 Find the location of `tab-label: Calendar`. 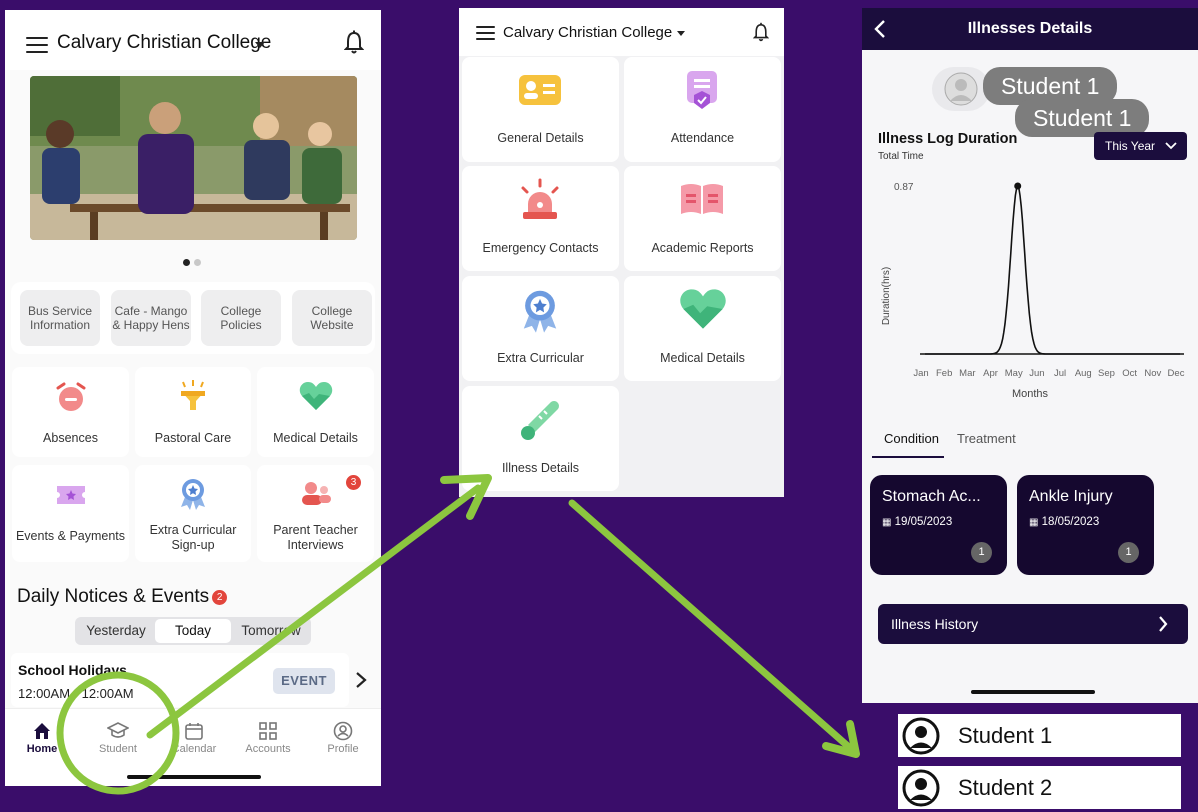

tab-label: Calendar is located at coordinates (194, 749).